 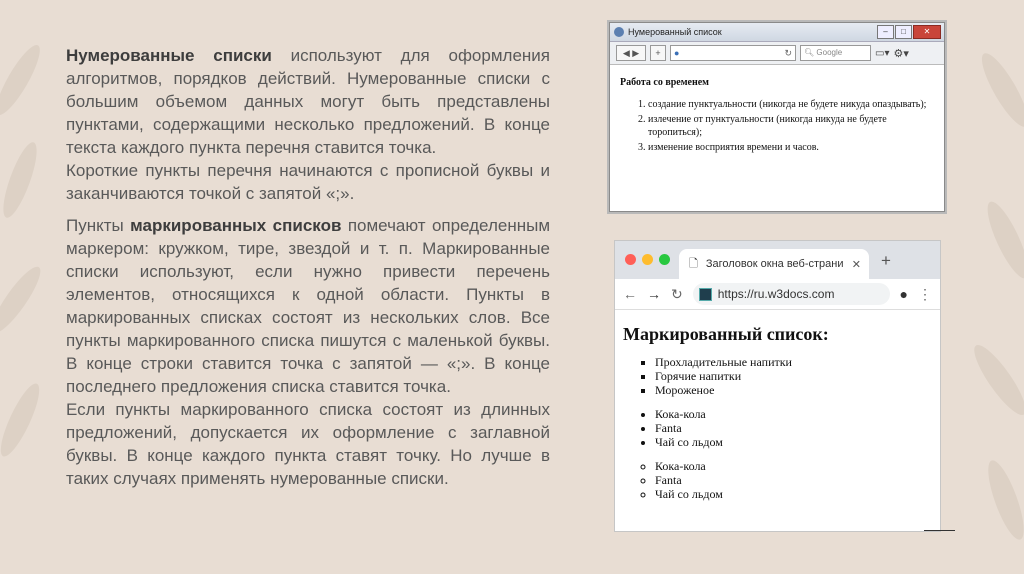 I want to click on list-item: Горячие напитки, so click(x=793, y=376).